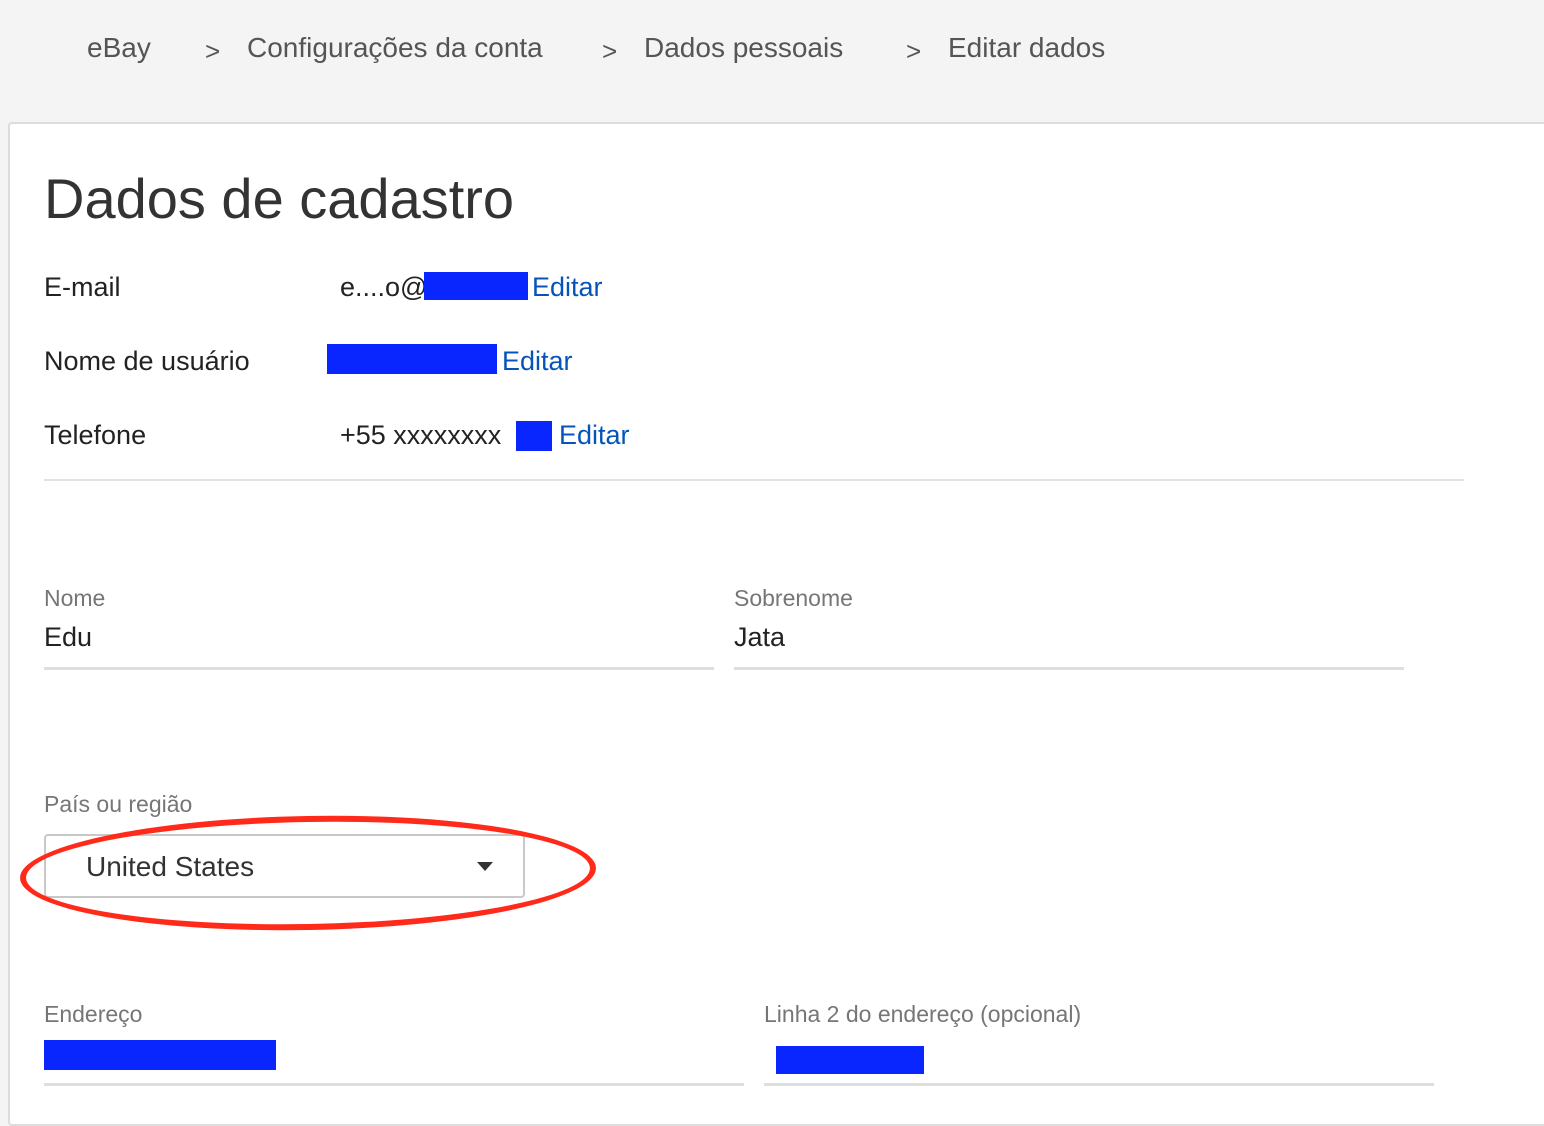 This screenshot has width=1544, height=1126. Describe the element at coordinates (93, 1014) in the screenshot. I see `address-label: Endereço` at that location.